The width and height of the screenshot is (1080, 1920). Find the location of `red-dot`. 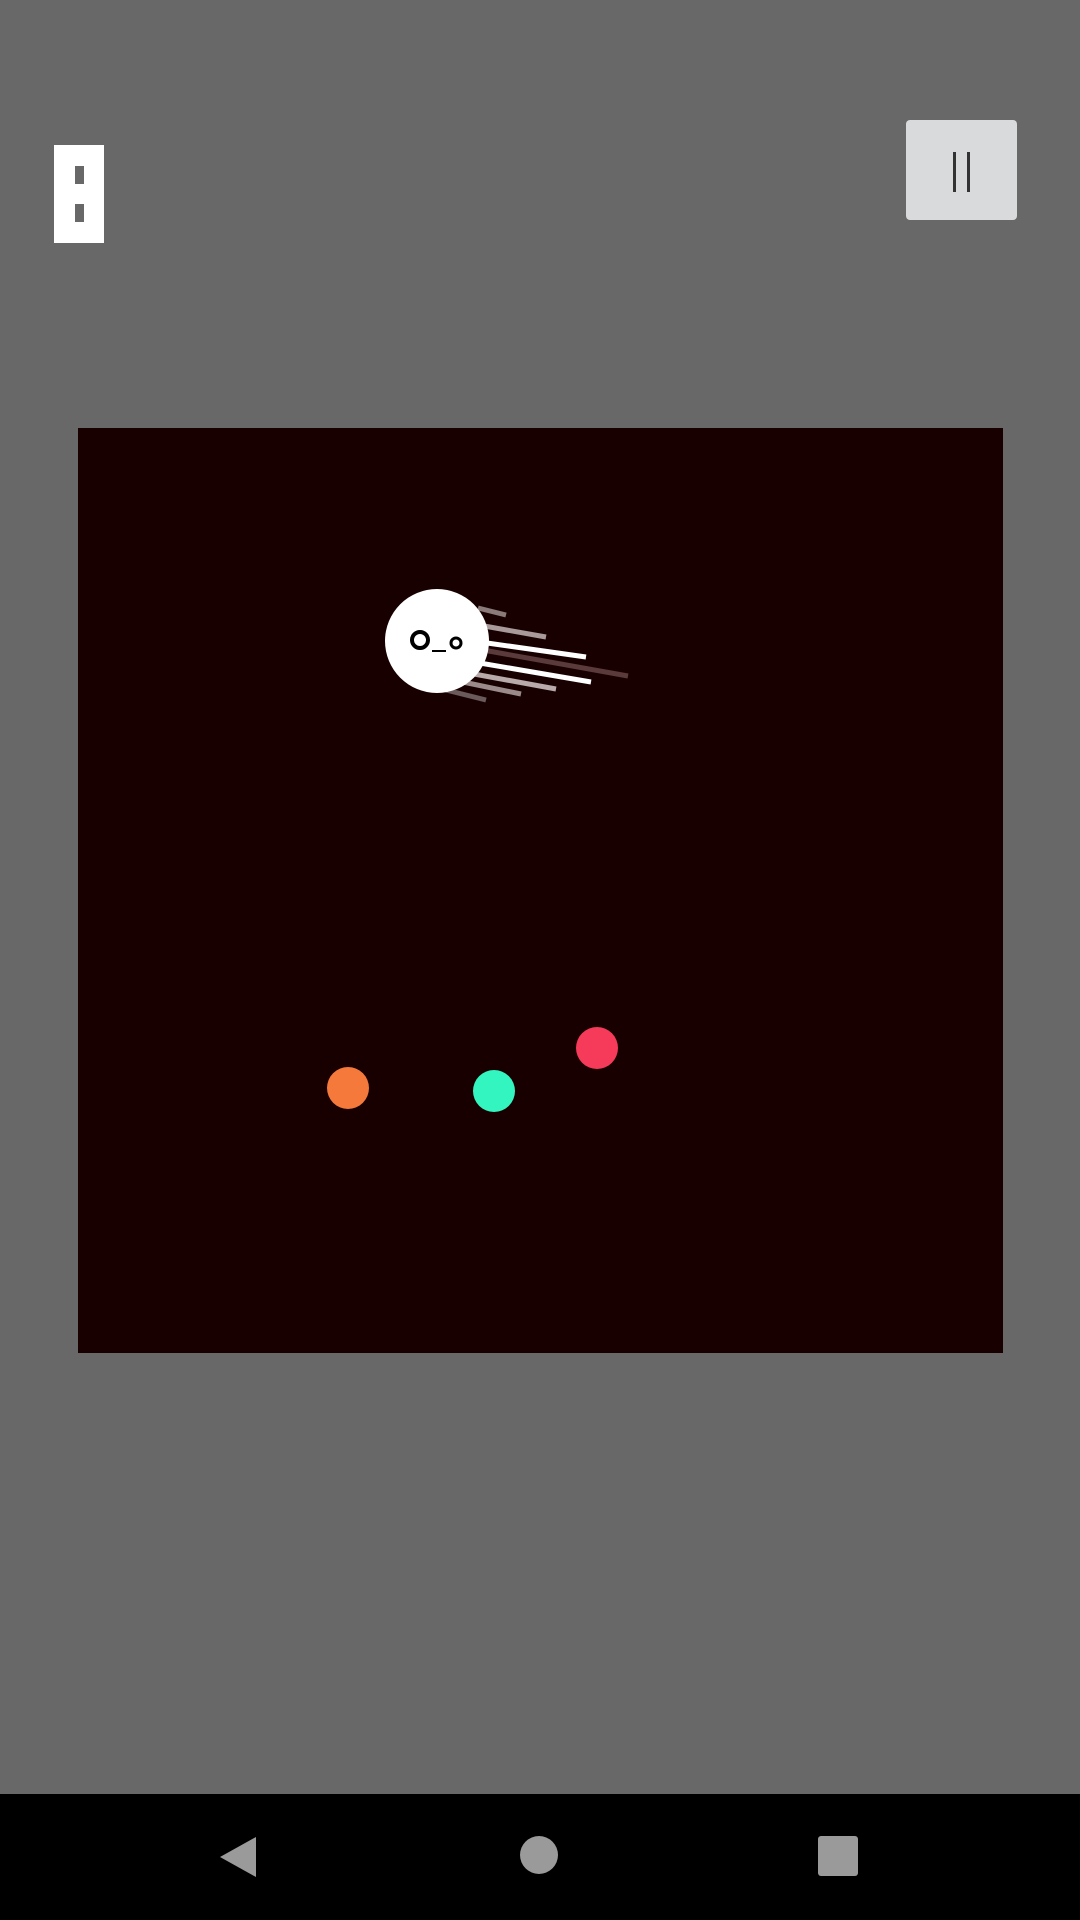

red-dot is located at coordinates (597, 1048).